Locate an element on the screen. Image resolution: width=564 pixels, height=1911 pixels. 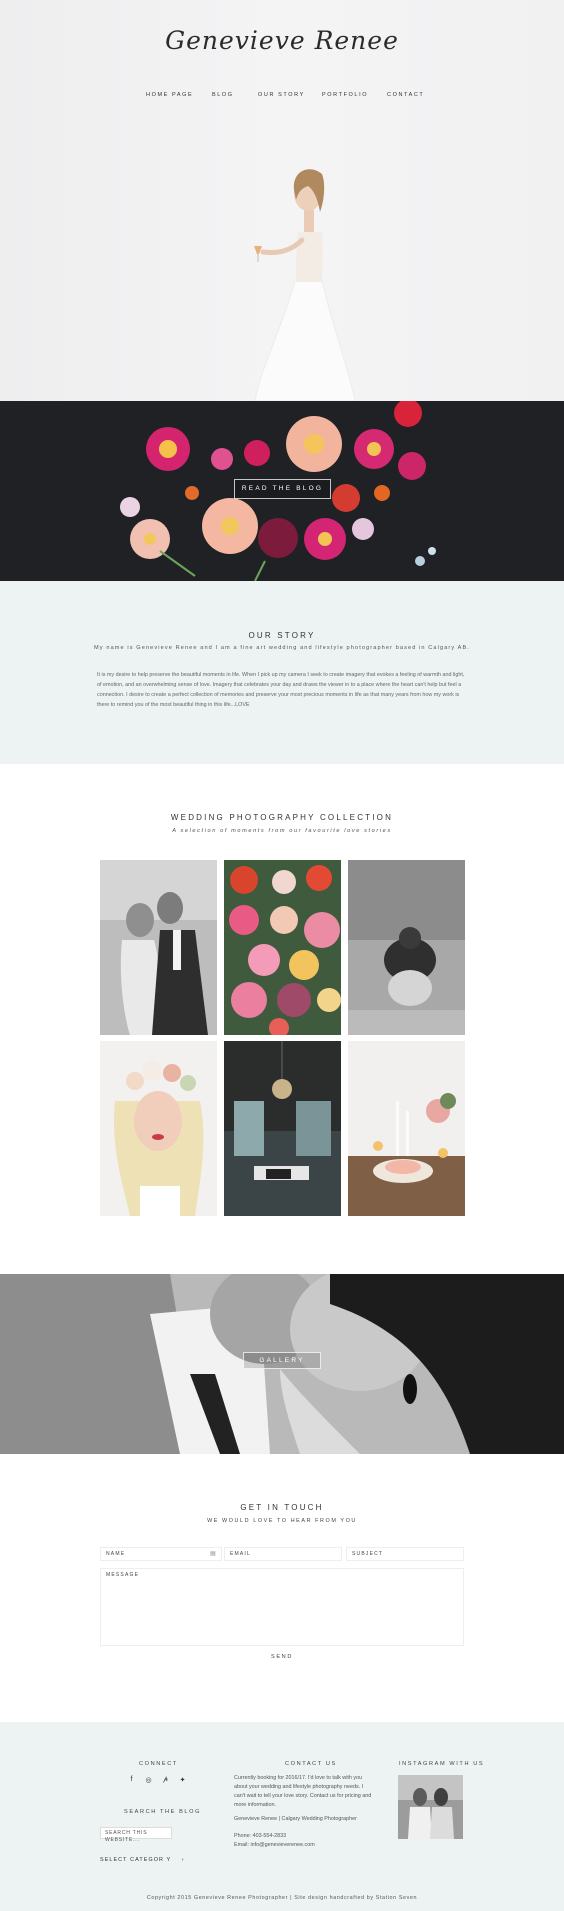
social-links: f ◎ 𝓅 ✦ is located at coordinates (157, 1780).